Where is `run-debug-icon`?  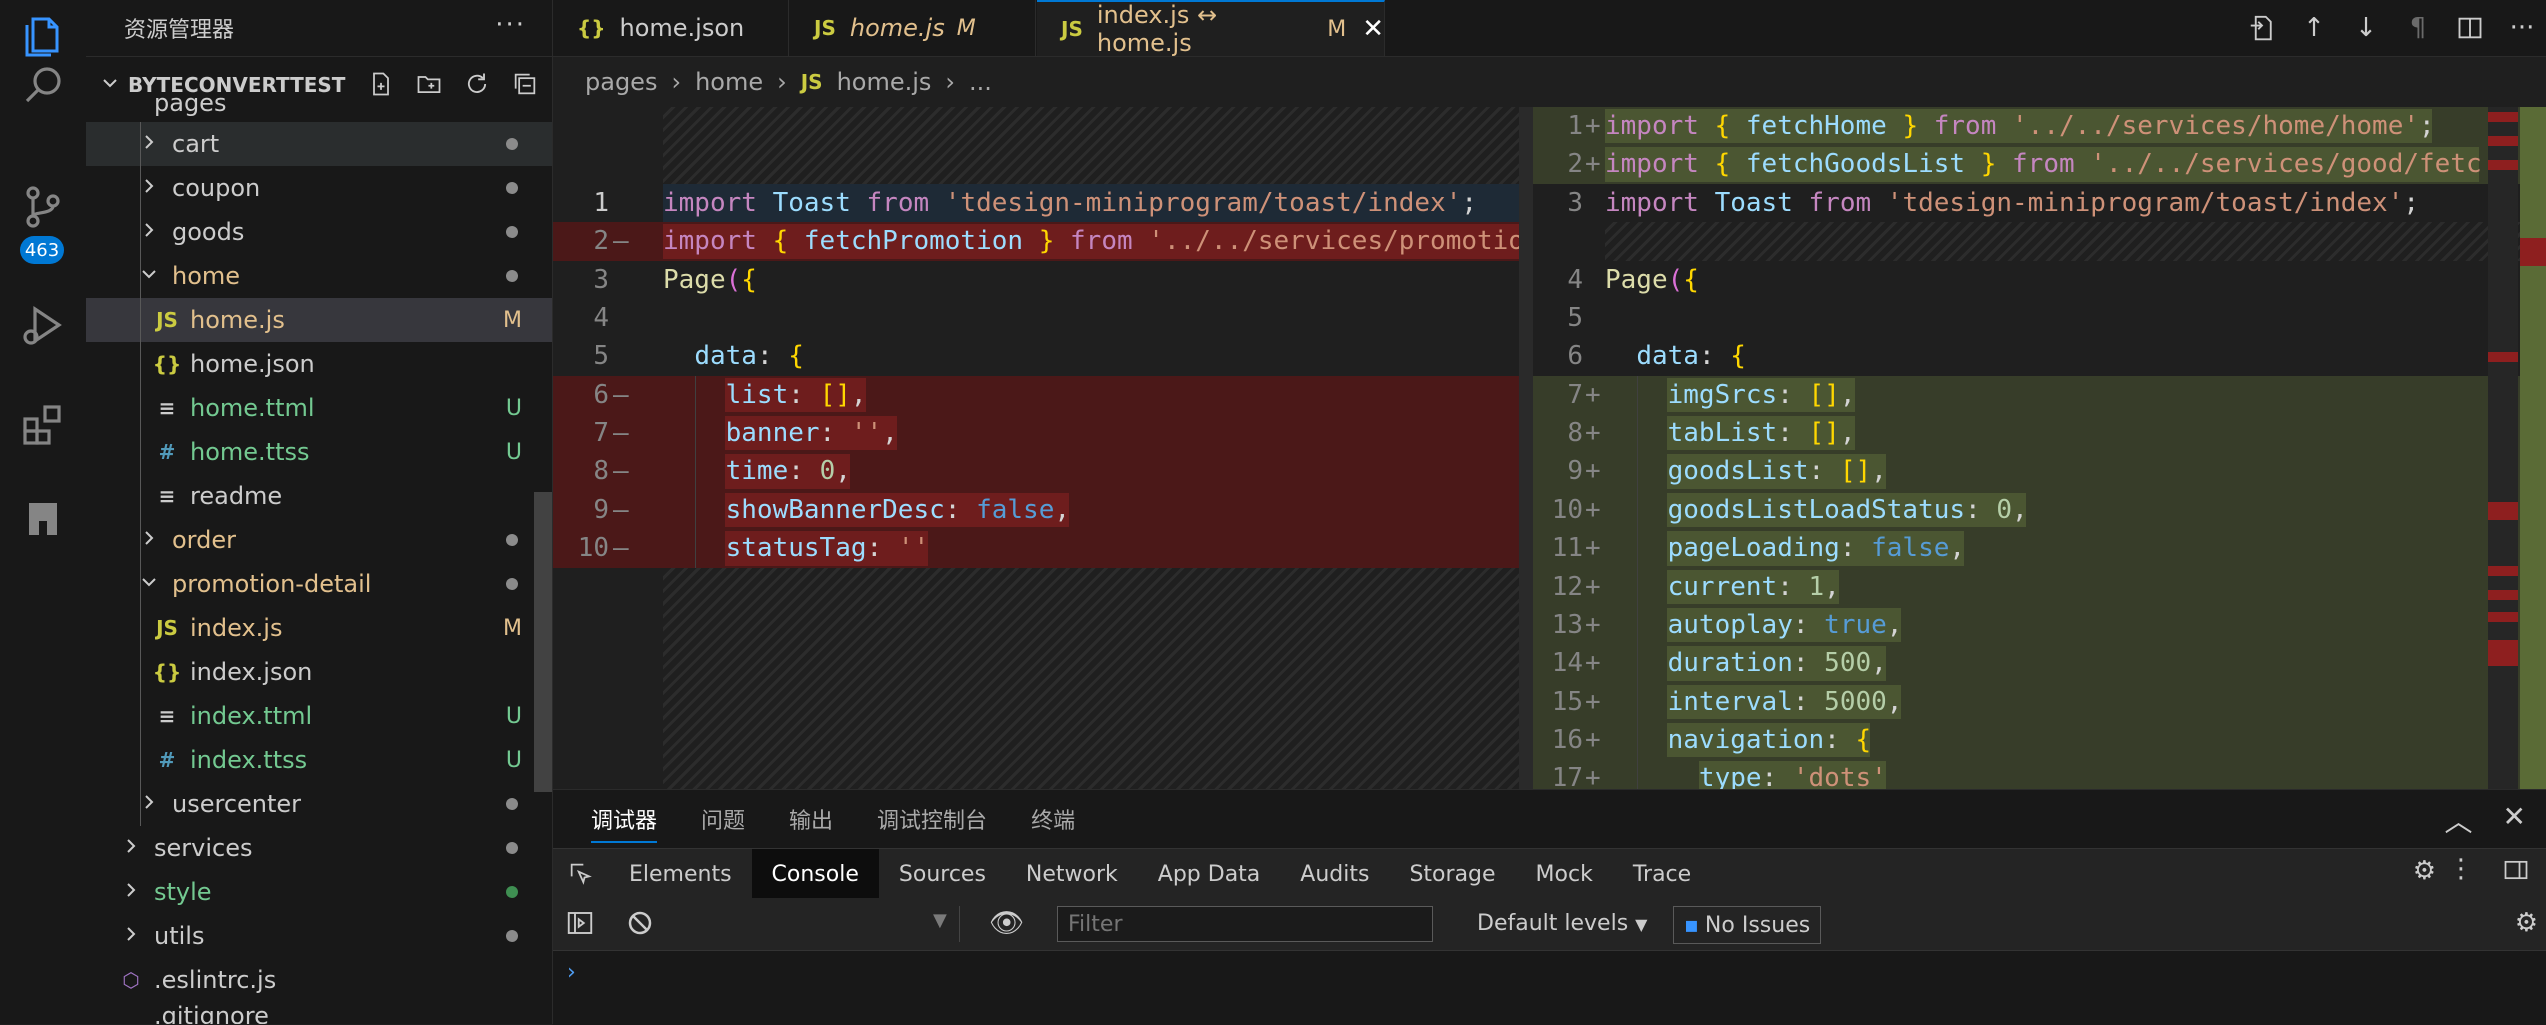
run-debug-icon is located at coordinates (43, 325).